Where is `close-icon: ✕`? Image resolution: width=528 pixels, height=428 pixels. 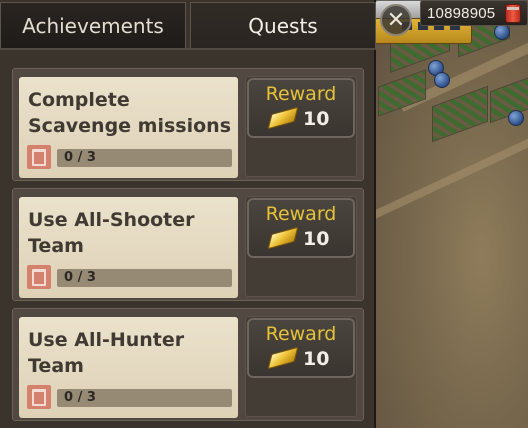 close-icon: ✕ is located at coordinates (396, 20).